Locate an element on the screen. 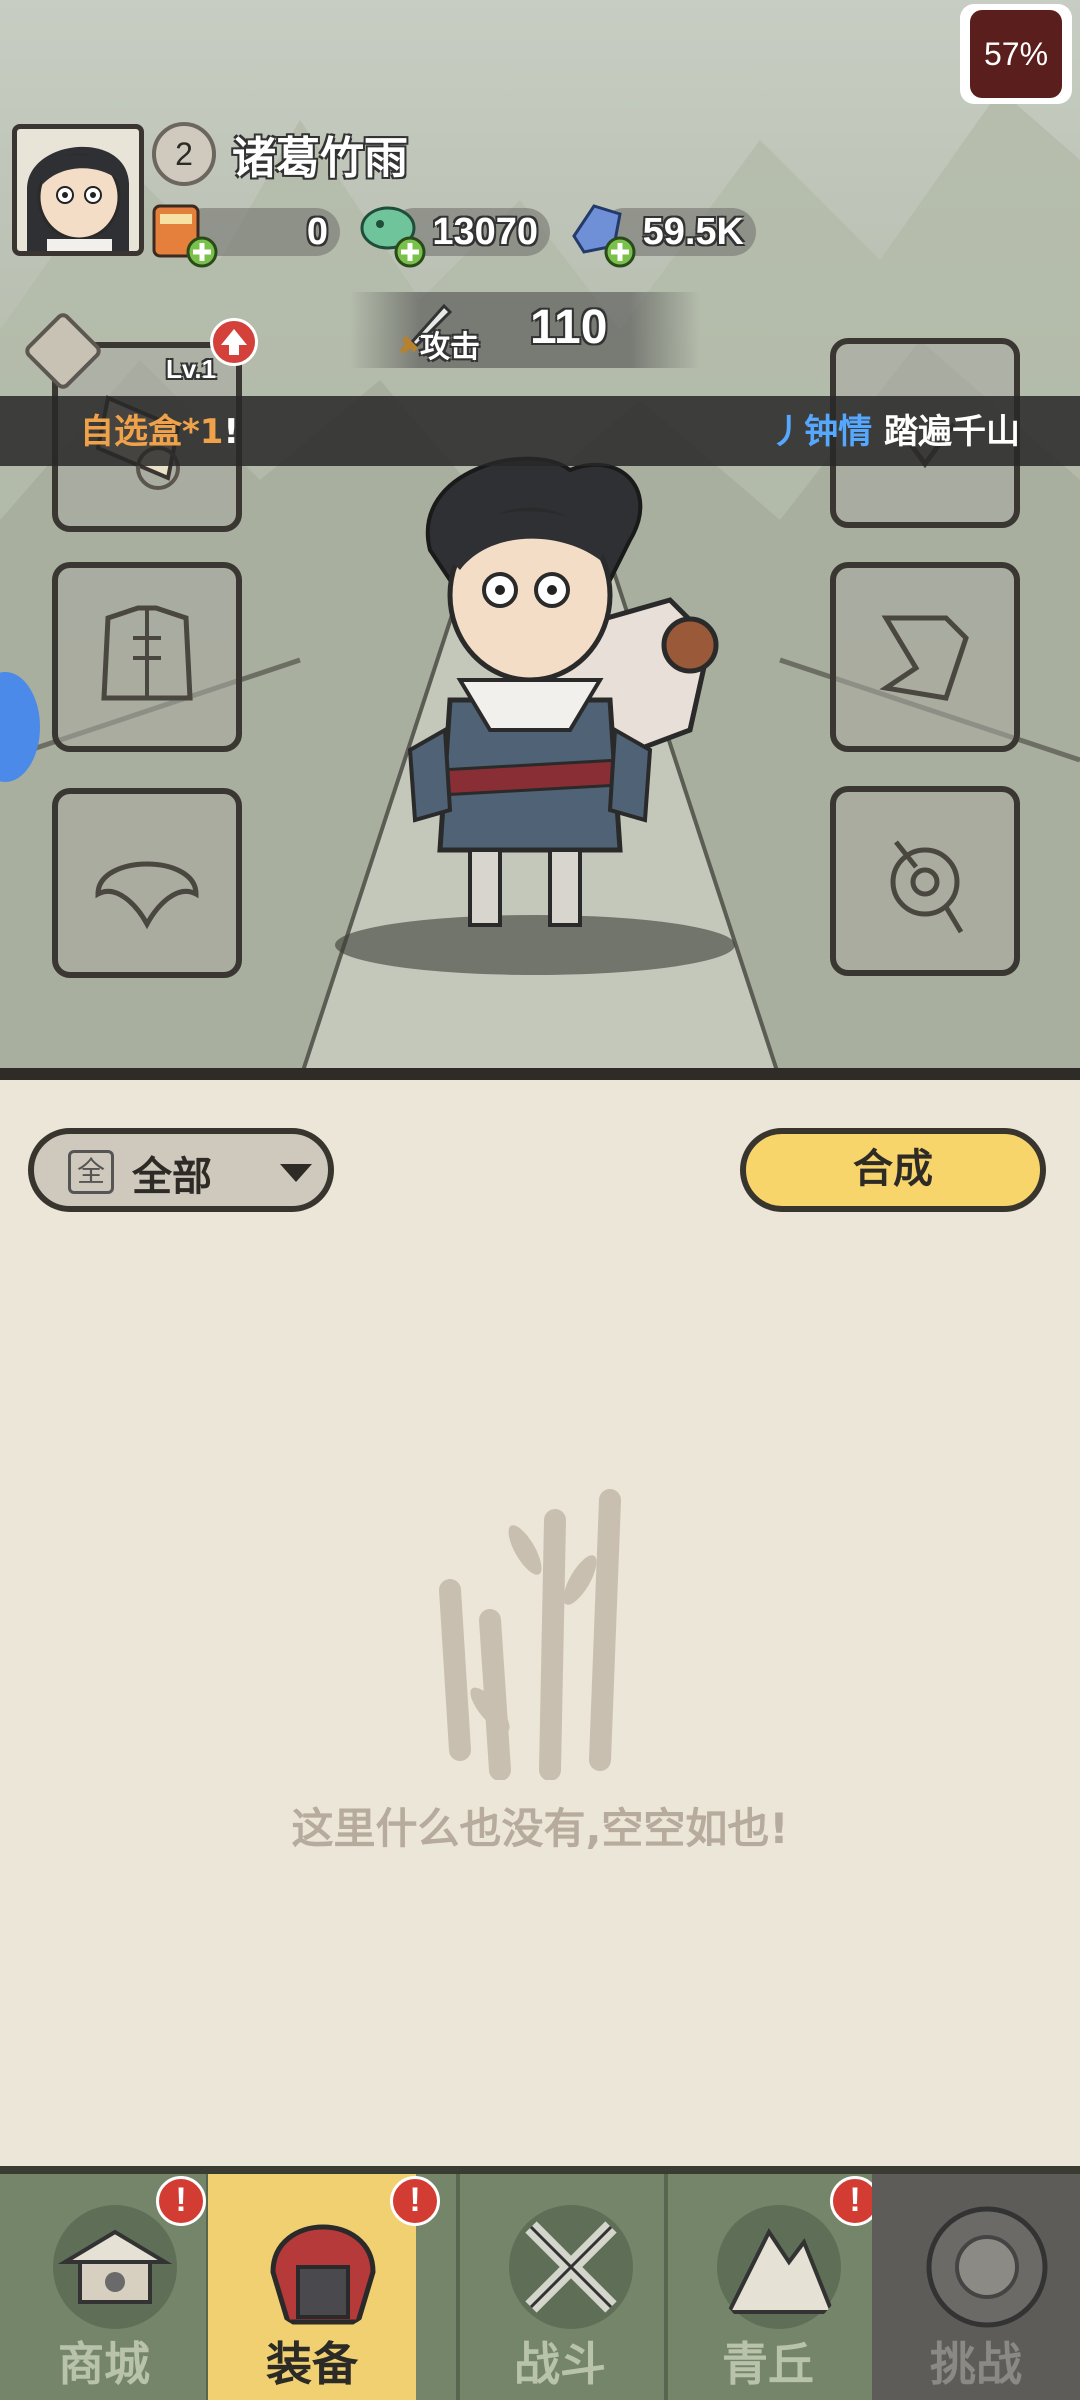  battery-indicator: 57% is located at coordinates (1016, 54).